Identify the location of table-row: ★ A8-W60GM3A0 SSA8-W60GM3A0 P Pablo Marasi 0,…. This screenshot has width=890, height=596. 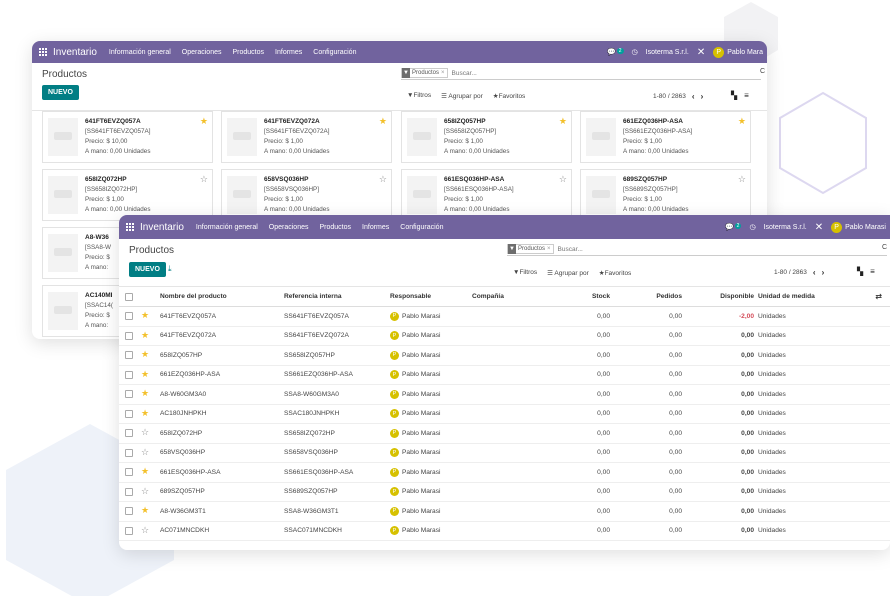
(504, 395).